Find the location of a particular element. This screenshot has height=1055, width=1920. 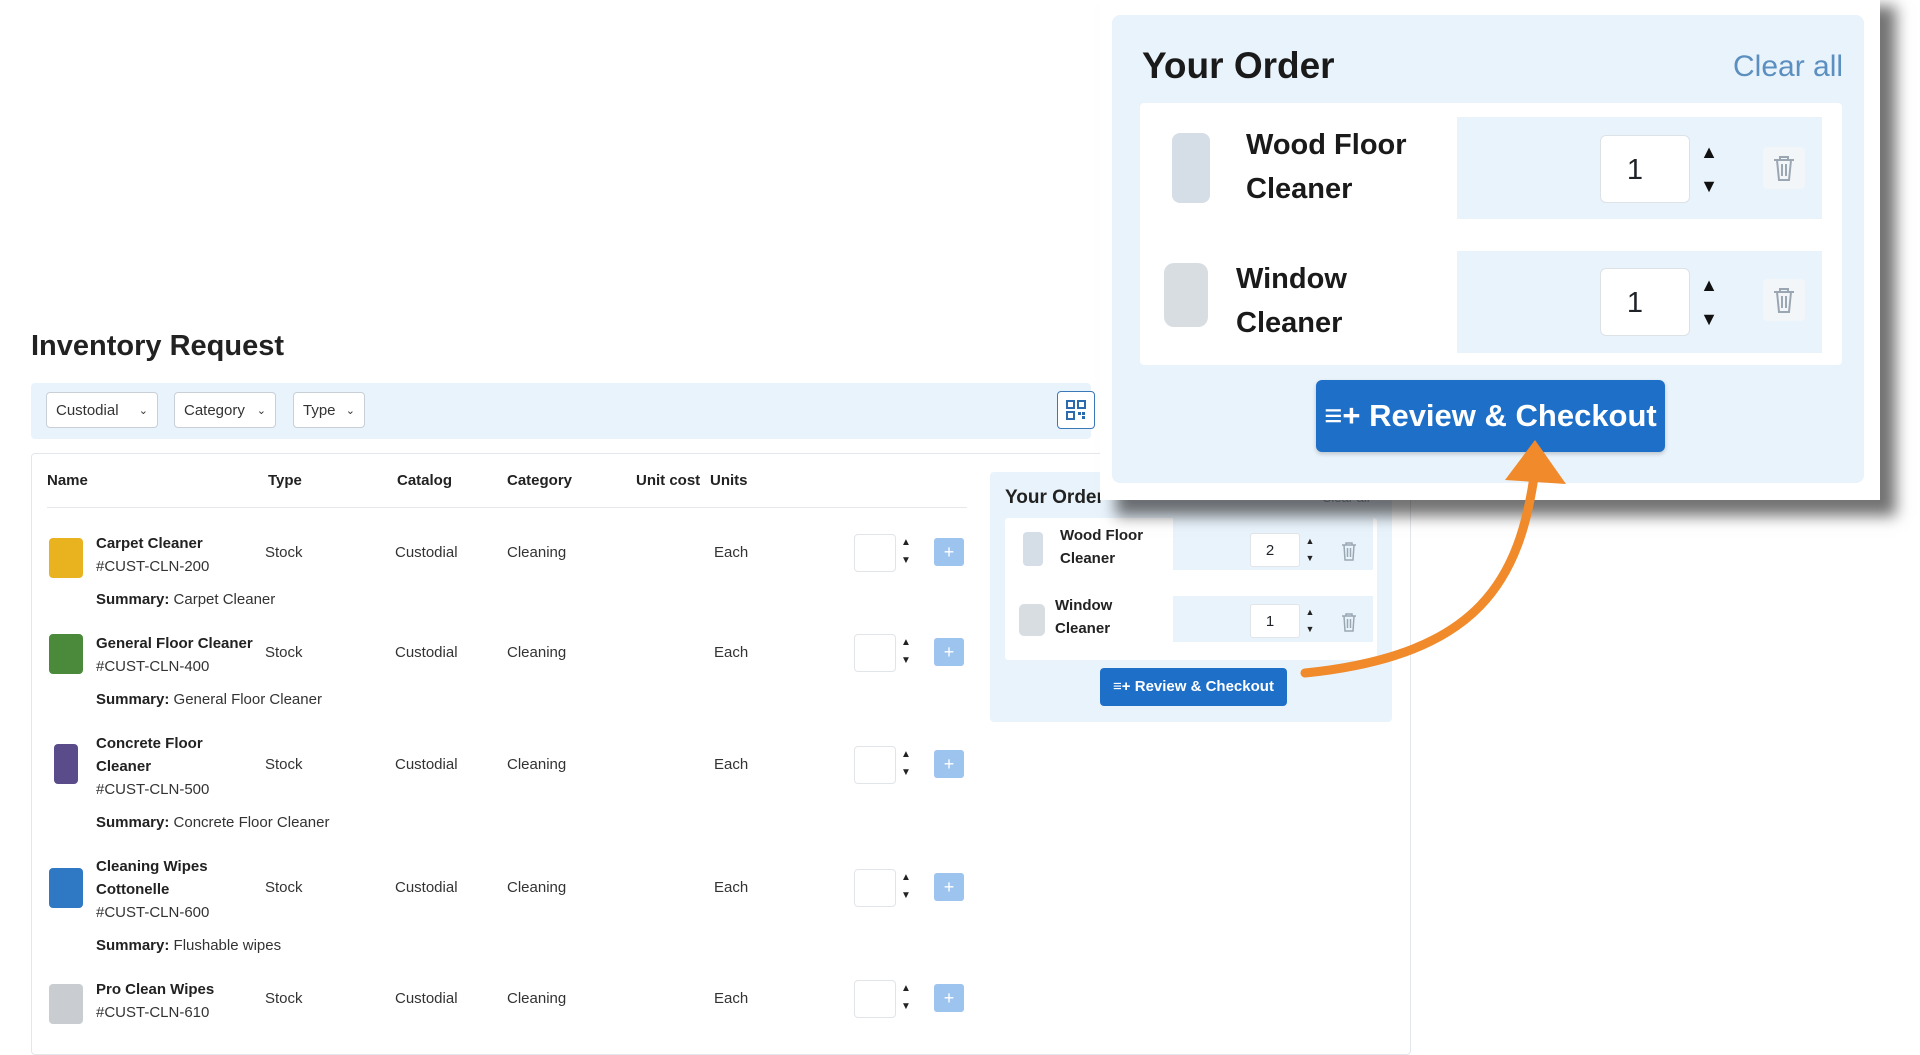

summary-text: Carpet Cleaner is located at coordinates (224, 599).